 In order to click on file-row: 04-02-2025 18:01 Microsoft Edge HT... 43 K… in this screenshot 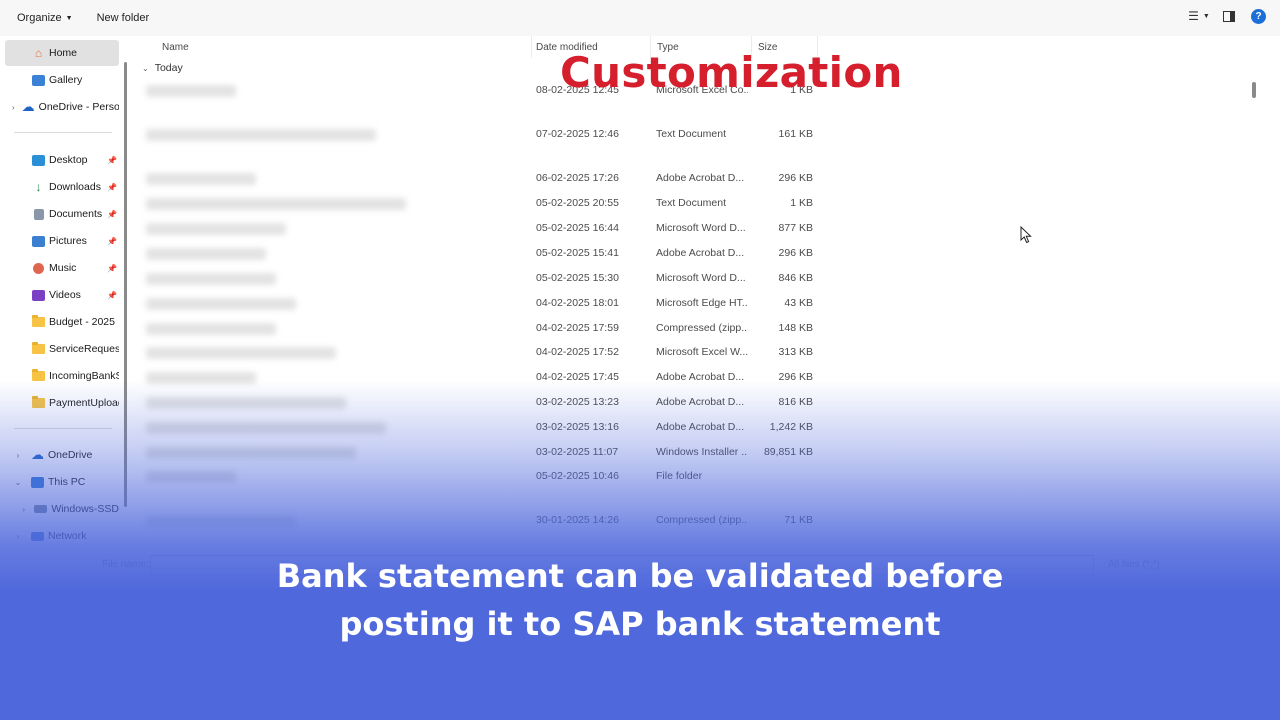, I will do `click(484, 304)`.